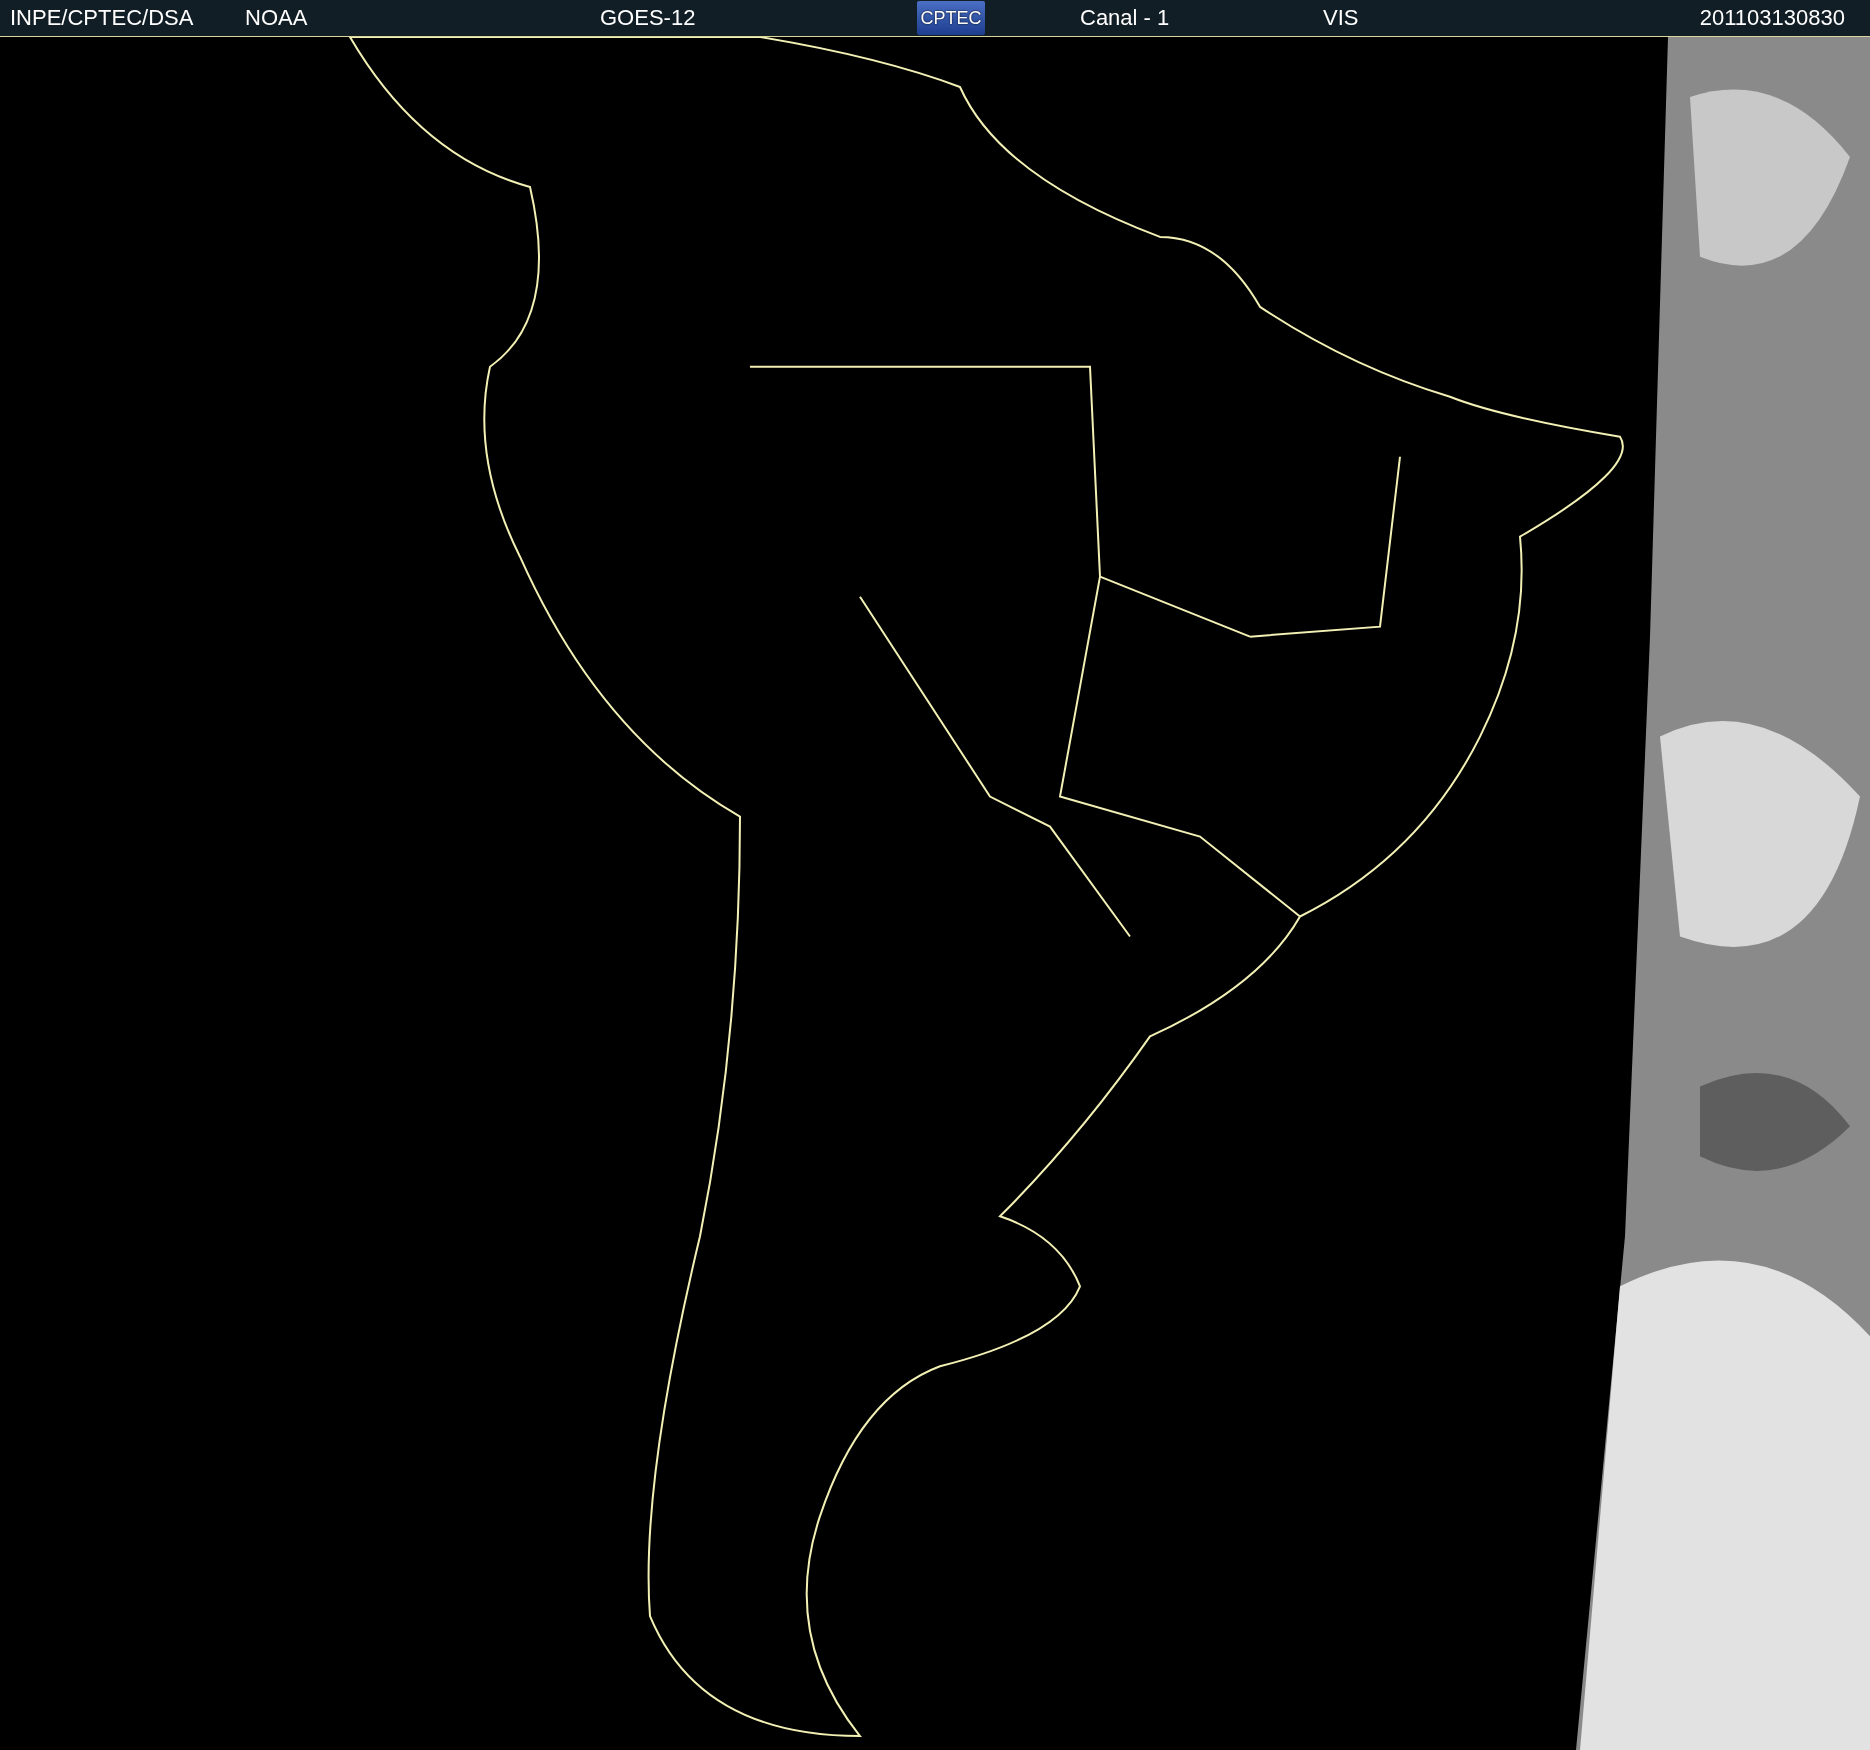 This screenshot has width=1870, height=1750. What do you see at coordinates (951, 18) in the screenshot?
I see `logo: CPTEC` at bounding box center [951, 18].